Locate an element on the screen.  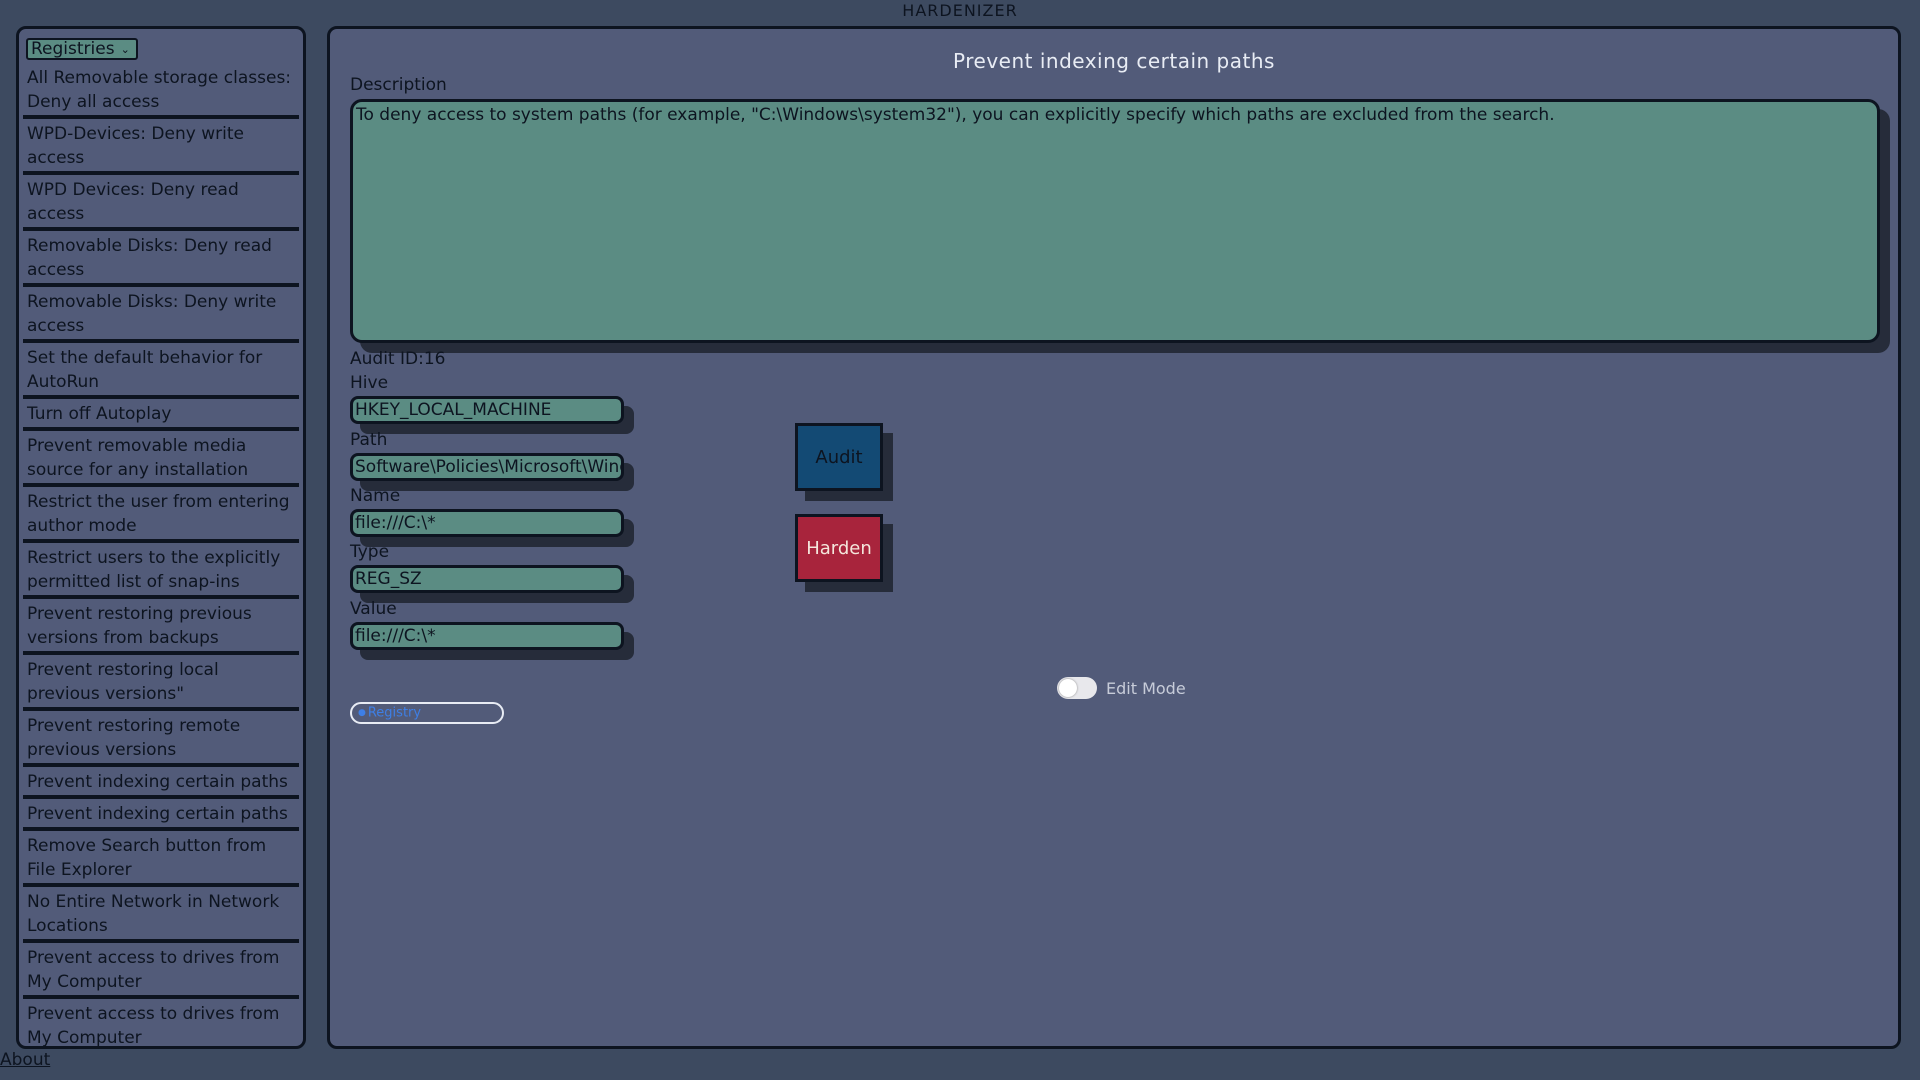
category-dropdown: Registries ⌄ is located at coordinates (82, 49).